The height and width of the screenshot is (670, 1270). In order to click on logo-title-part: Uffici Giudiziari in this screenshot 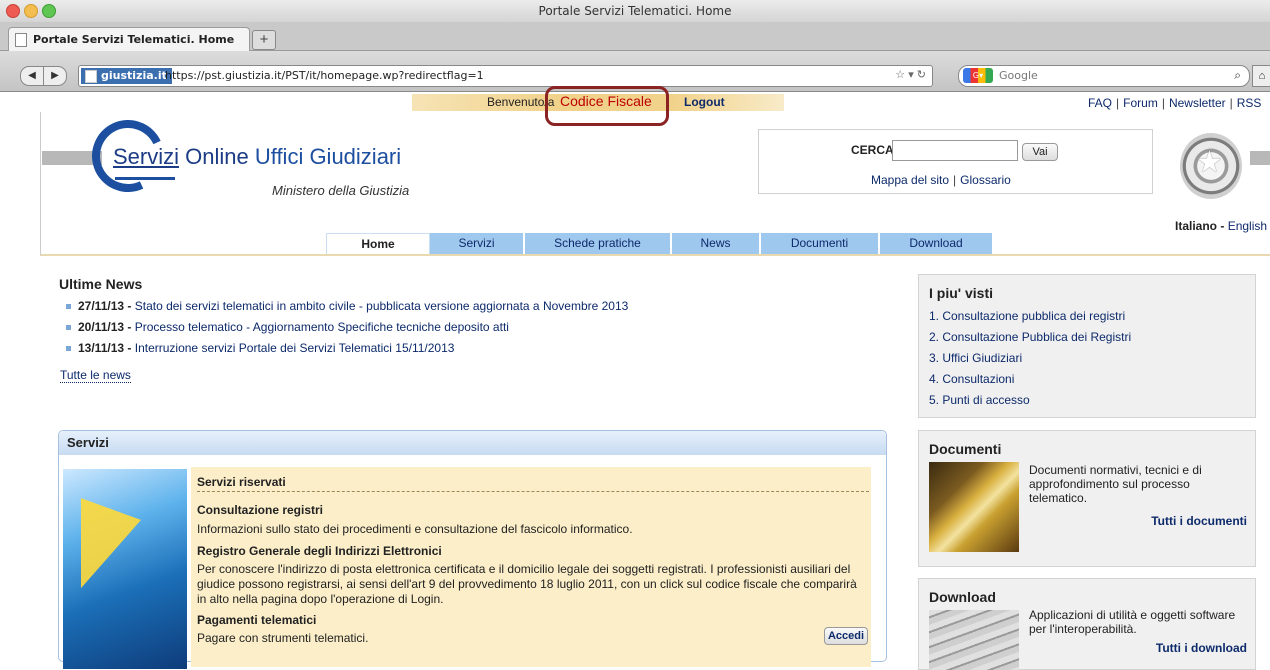, I will do `click(328, 156)`.